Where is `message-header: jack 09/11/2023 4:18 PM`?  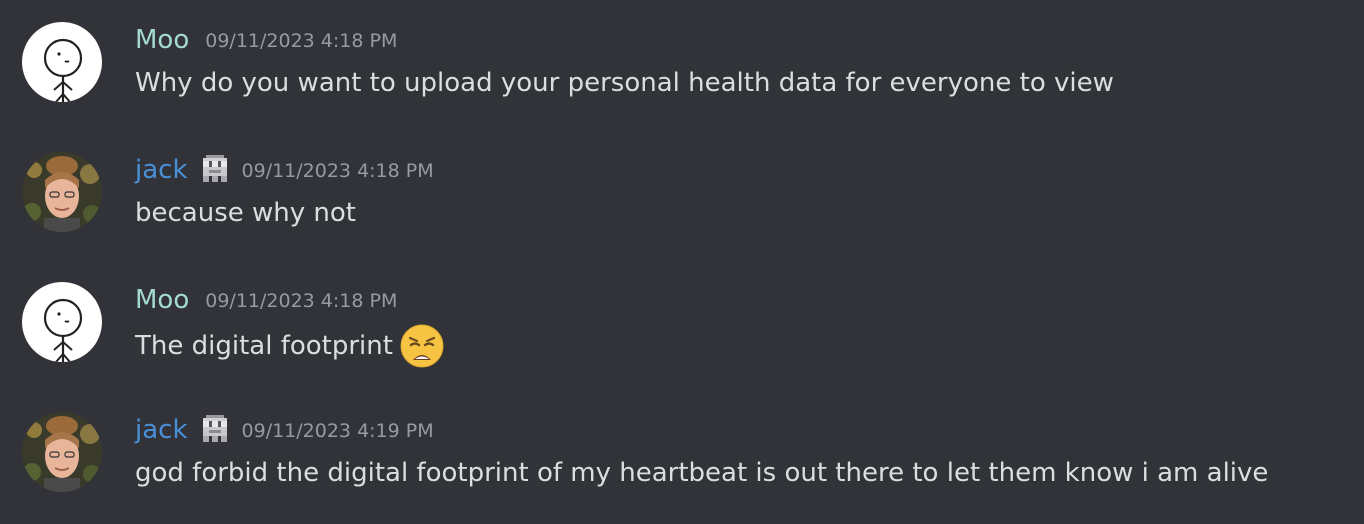 message-header: jack 09/11/2023 4:18 PM is located at coordinates (284, 170).